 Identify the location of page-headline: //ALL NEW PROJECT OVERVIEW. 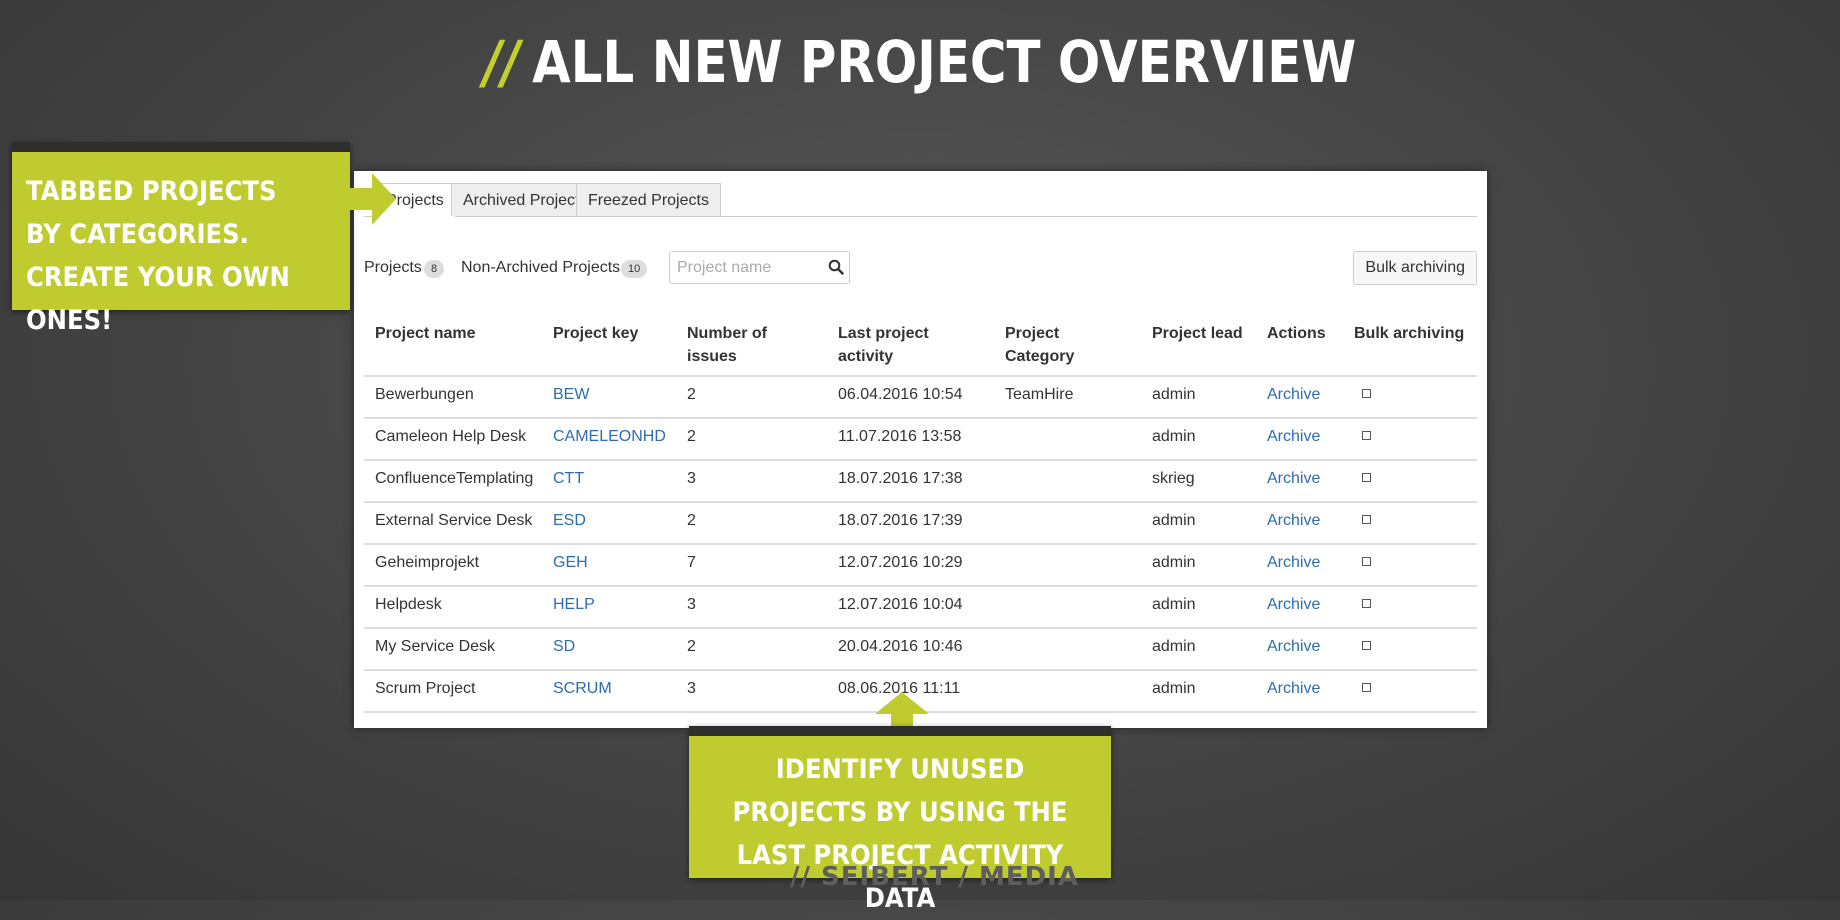
(920, 62).